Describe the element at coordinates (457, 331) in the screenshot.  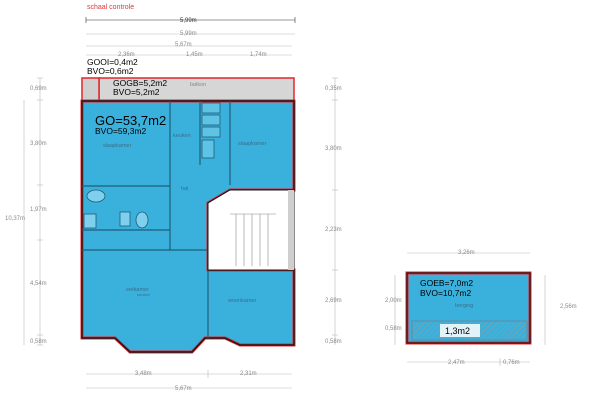
I see `area-label-low-height: 1,3m2` at that location.